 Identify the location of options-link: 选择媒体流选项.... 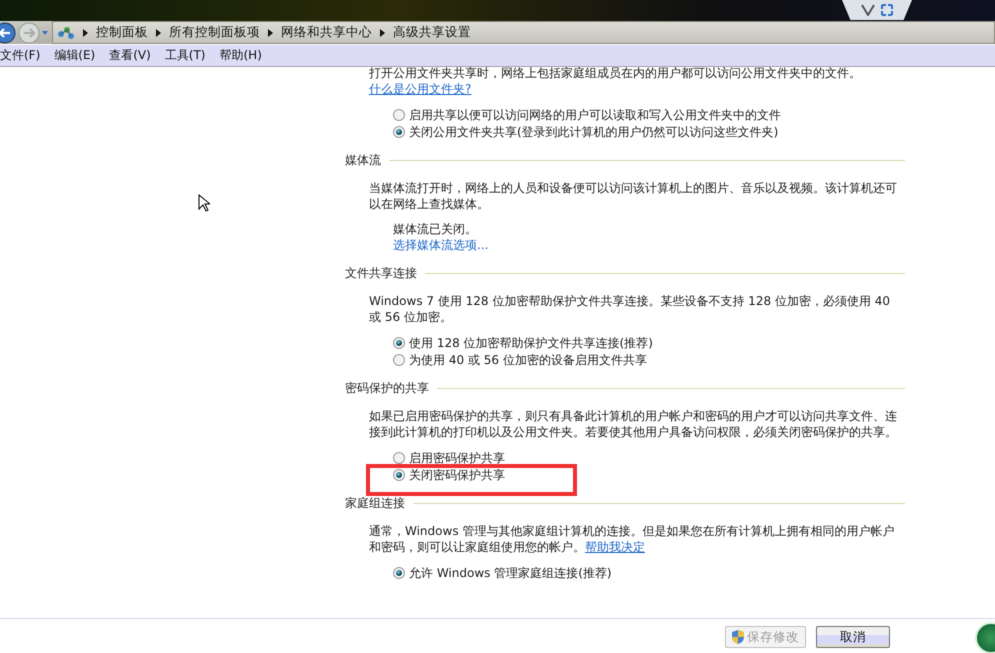
(440, 245).